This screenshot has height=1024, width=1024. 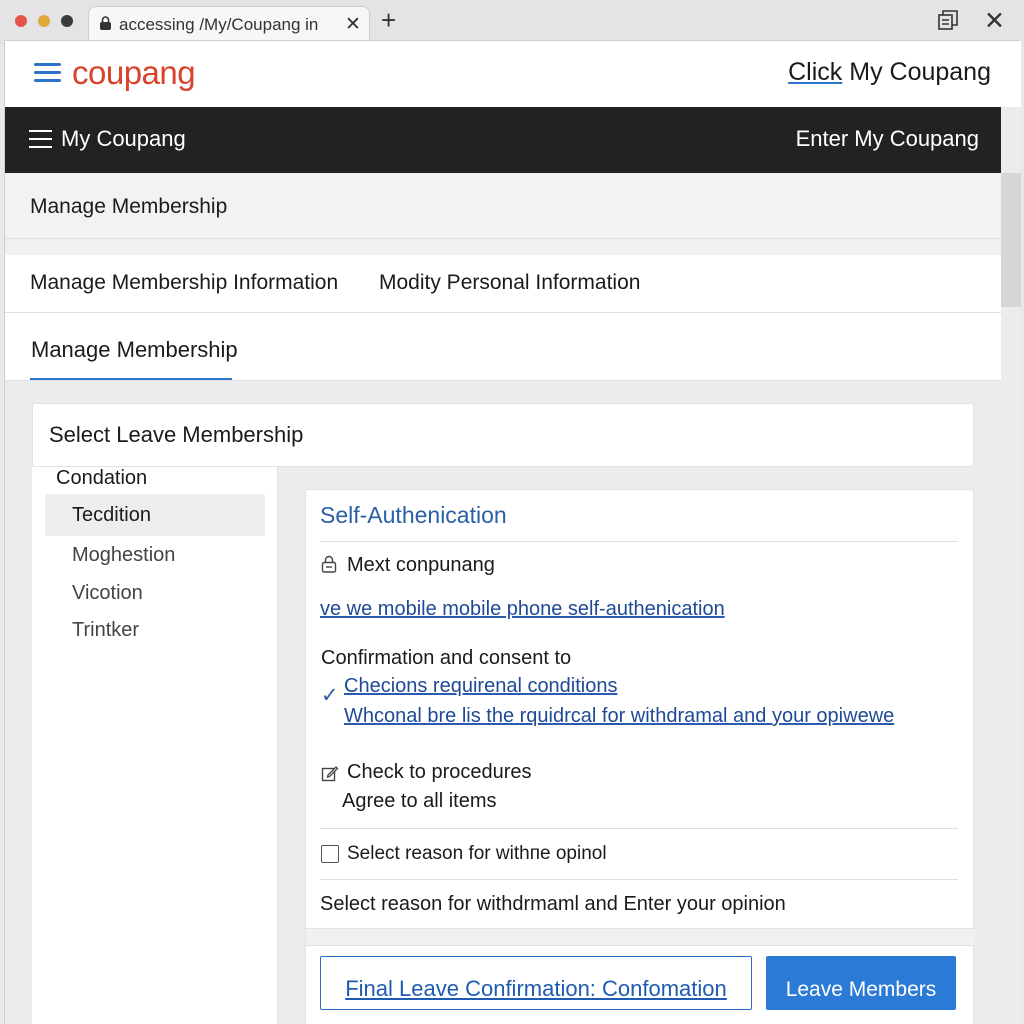 What do you see at coordinates (503, 206) in the screenshot?
I see `section-header: Manage Membership` at bounding box center [503, 206].